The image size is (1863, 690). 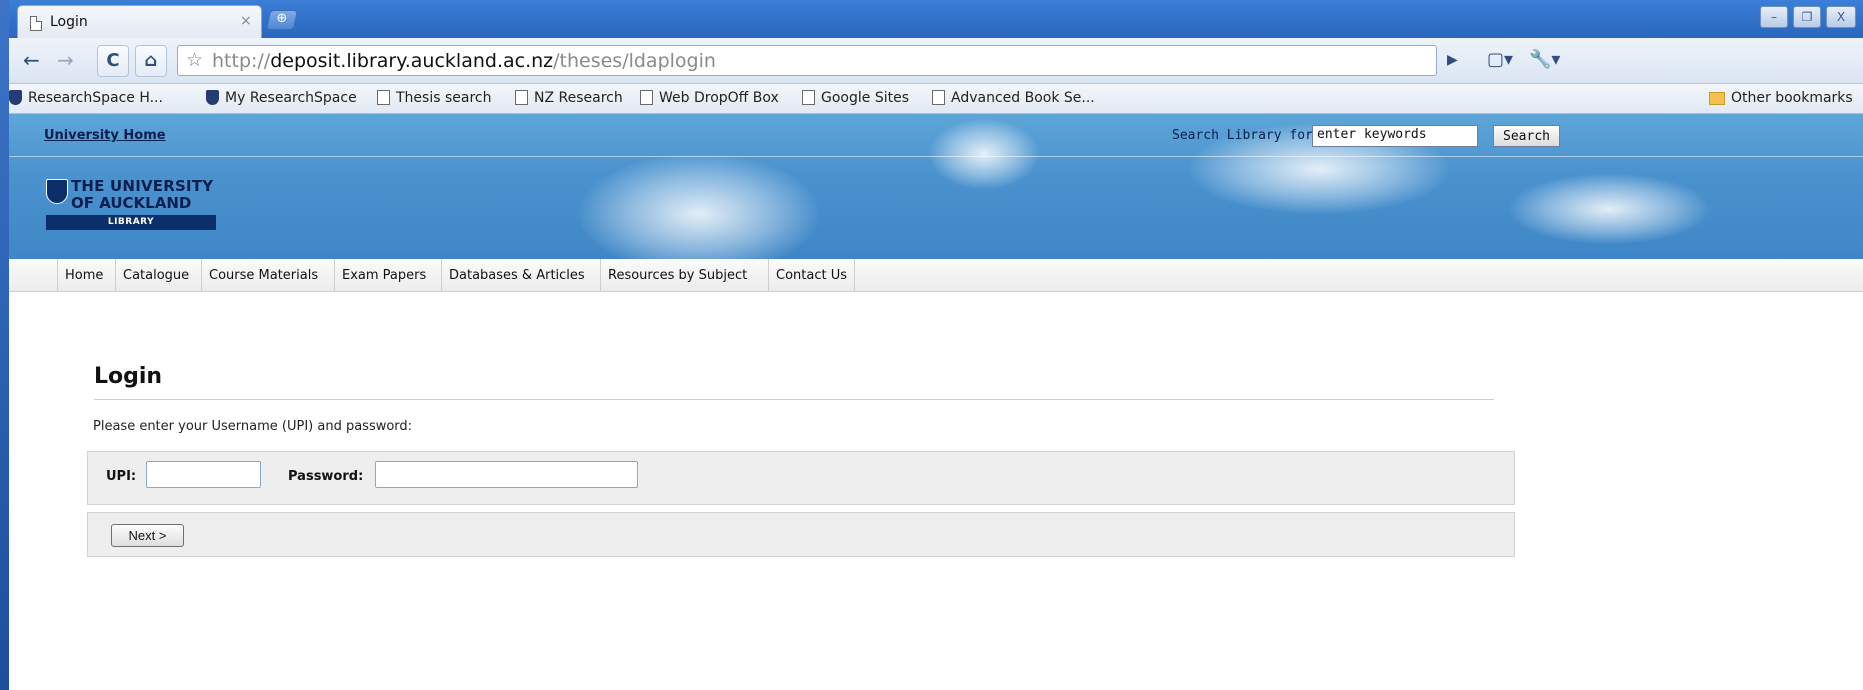 What do you see at coordinates (569, 98) in the screenshot?
I see `bookmark-nz-research: NZ Research` at bounding box center [569, 98].